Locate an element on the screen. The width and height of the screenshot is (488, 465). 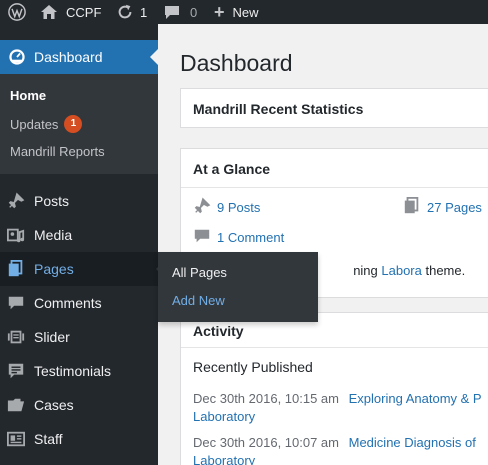
comments-link: 0 is located at coordinates (180, 12).